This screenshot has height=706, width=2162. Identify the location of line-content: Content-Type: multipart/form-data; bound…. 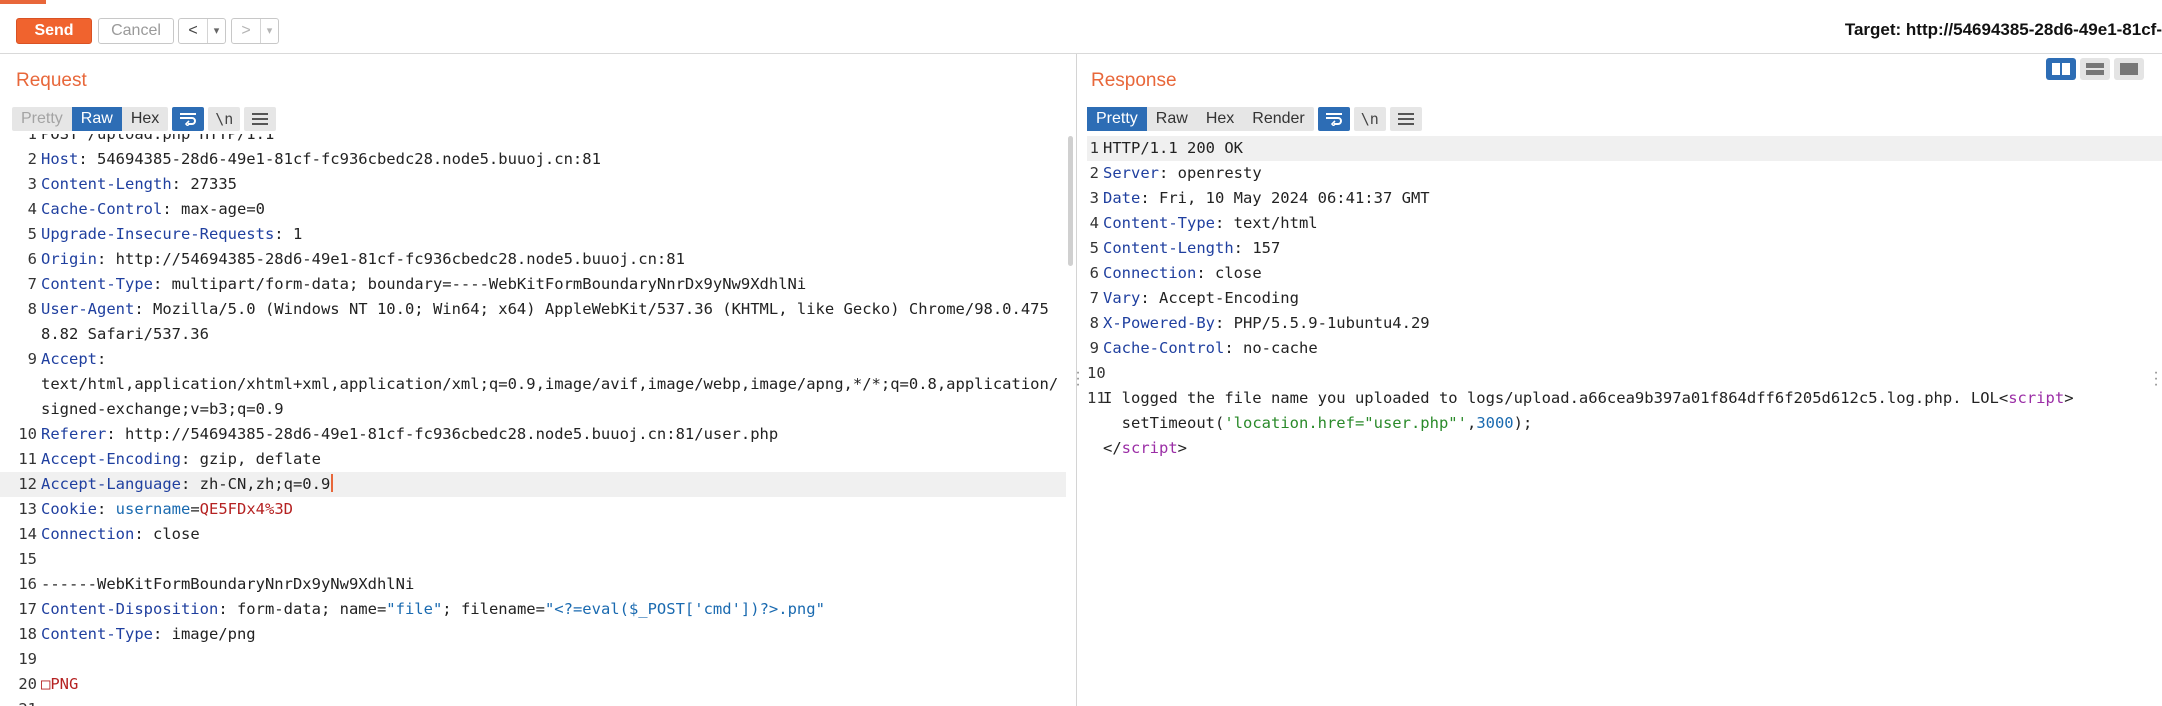
(553, 284).